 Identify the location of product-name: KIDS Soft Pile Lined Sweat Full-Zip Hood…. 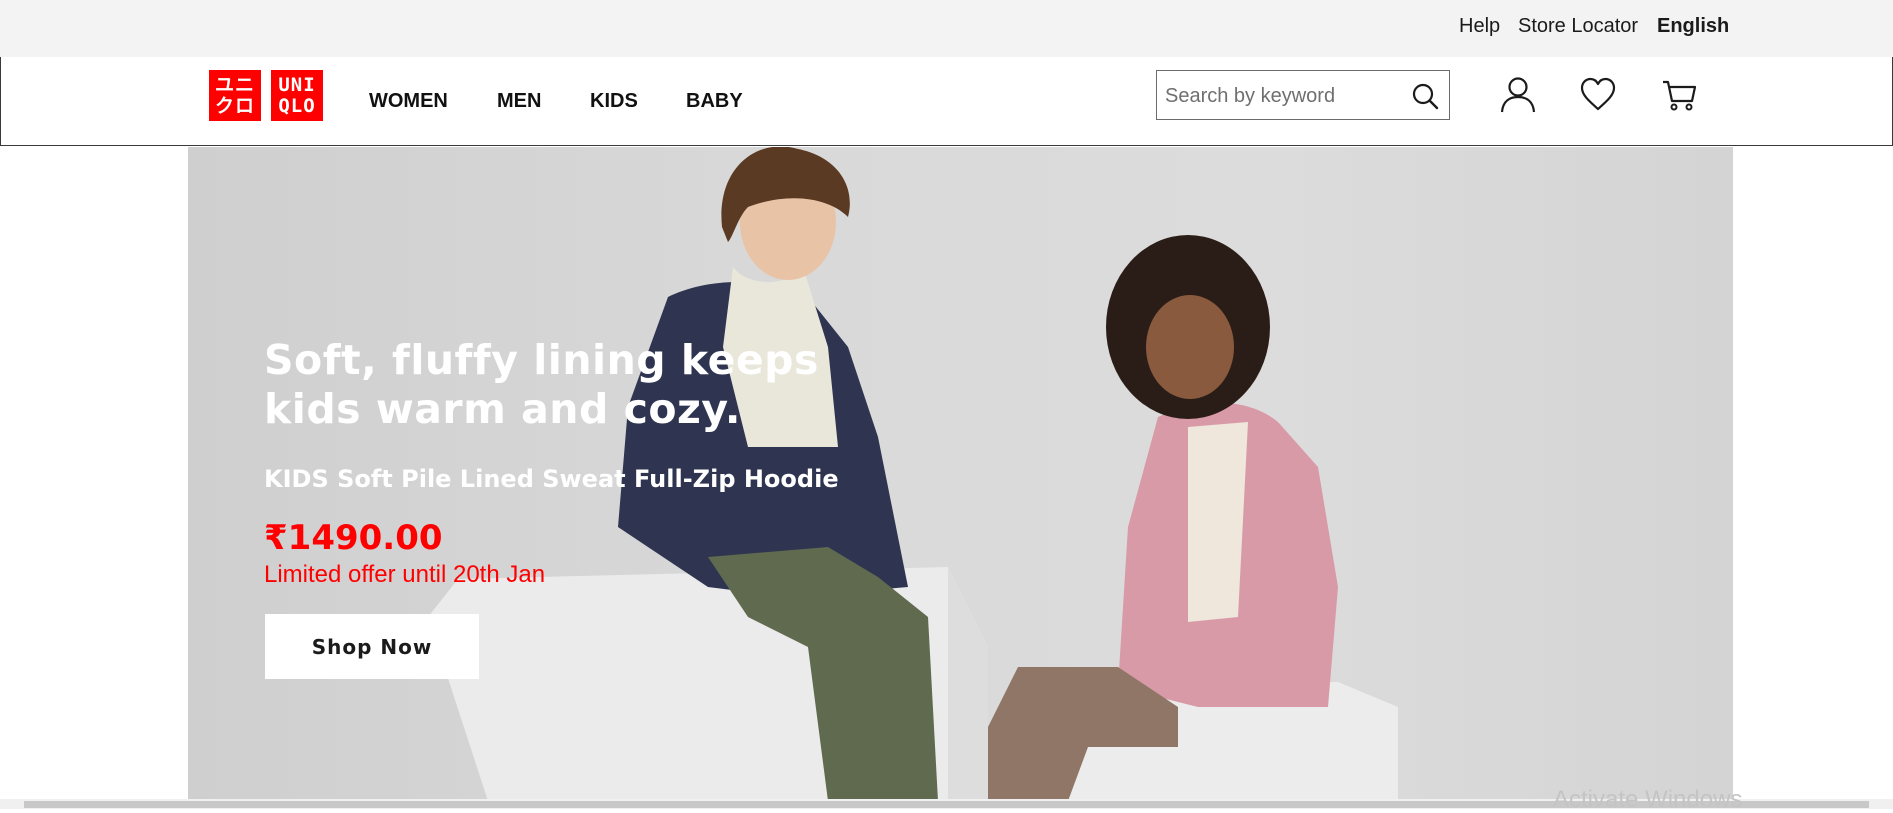
(551, 479).